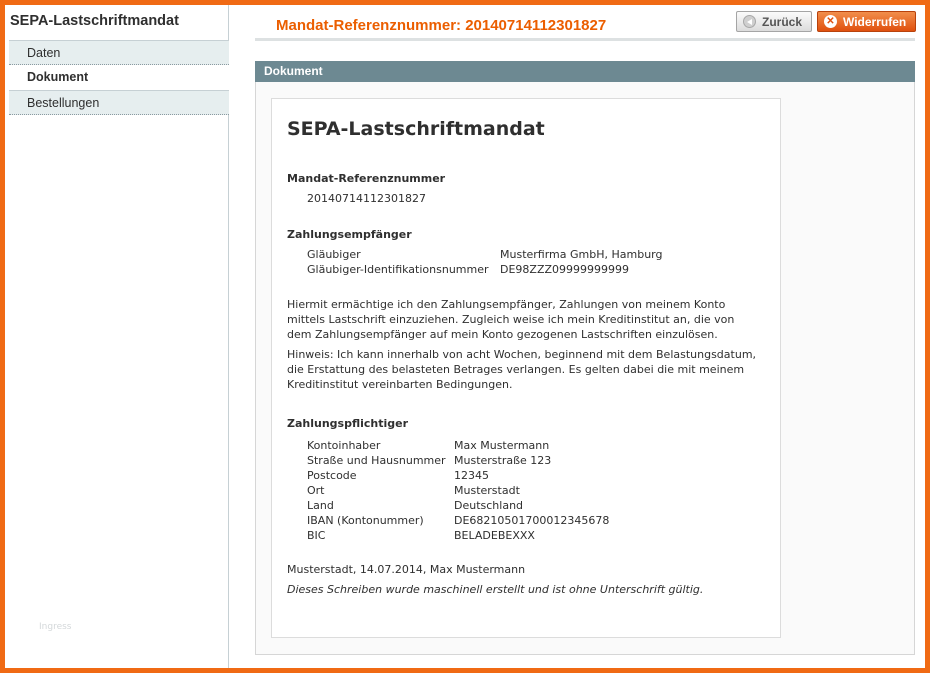 This screenshot has height=673, width=930. Describe the element at coordinates (581, 254) in the screenshot. I see `payee-value: Musterfirma GmbH, Hamburg` at that location.